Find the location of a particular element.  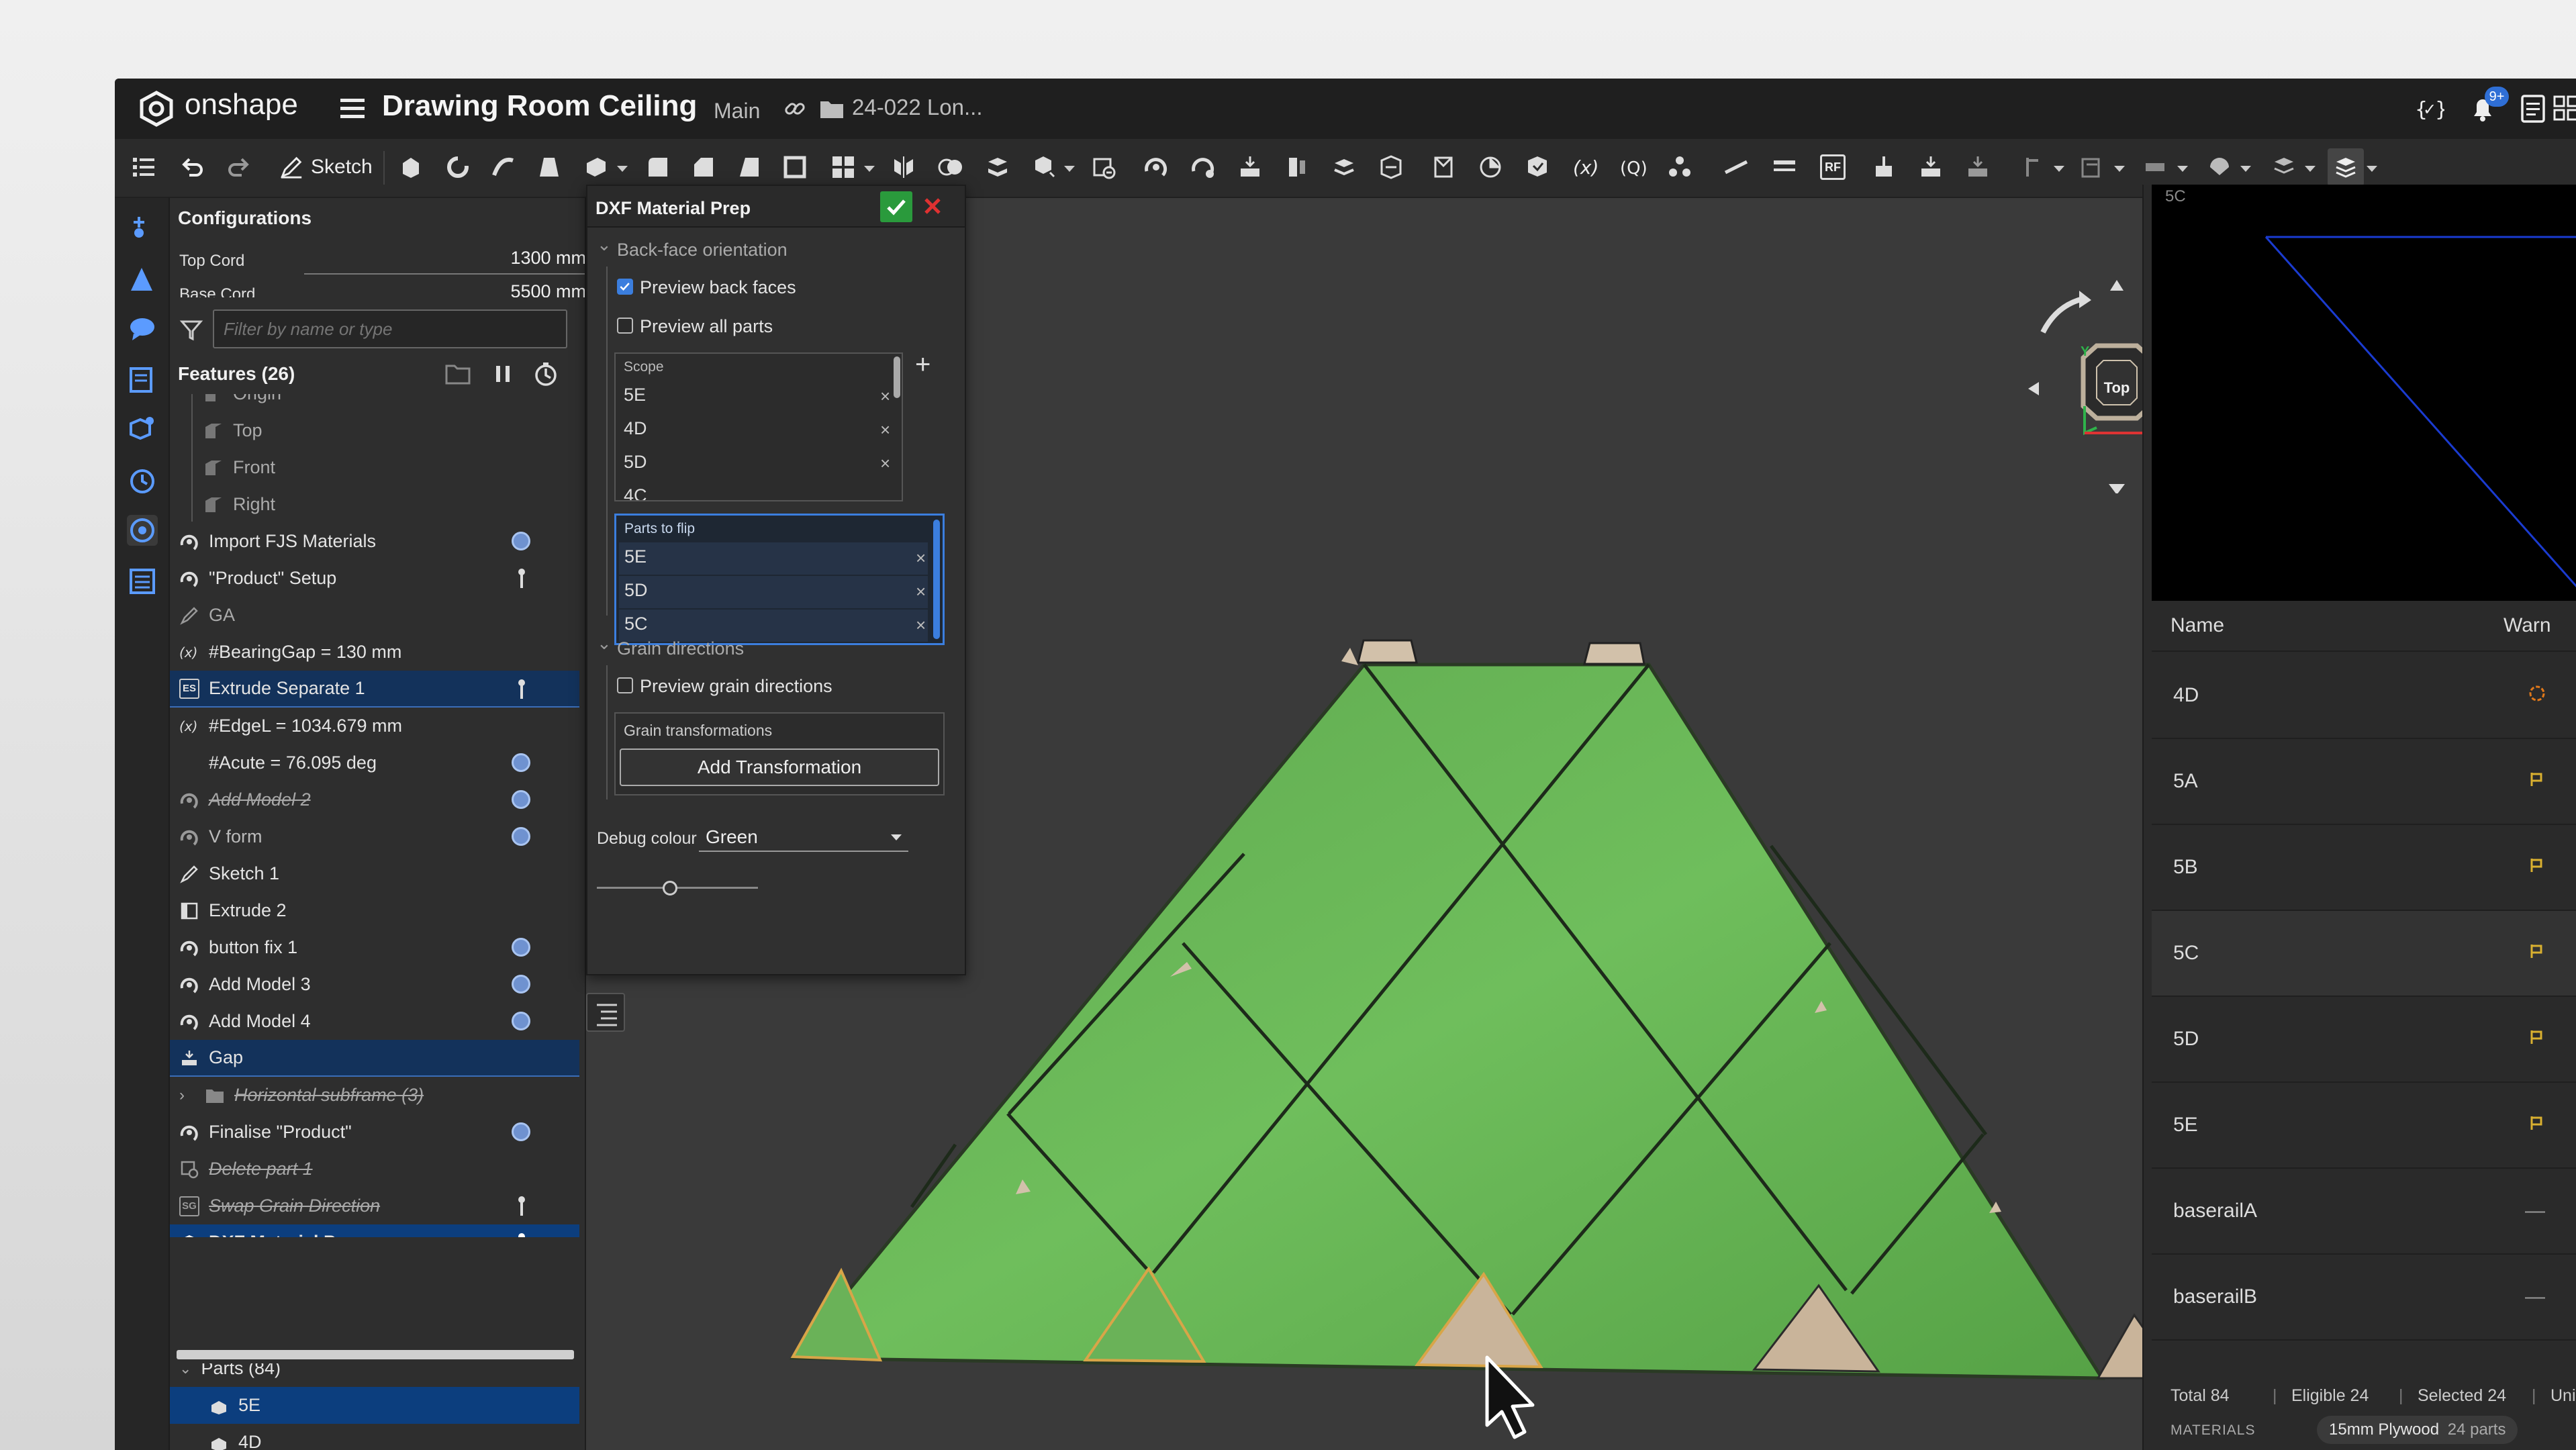

table-row: 5D is located at coordinates (2364, 1040).